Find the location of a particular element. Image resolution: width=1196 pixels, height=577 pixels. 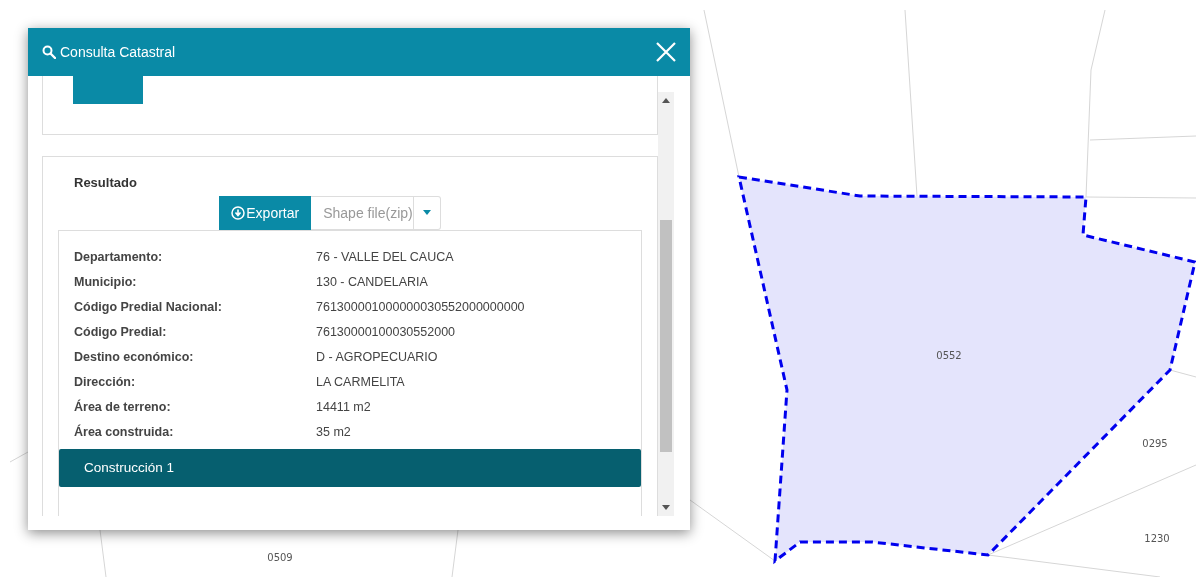

search-icon is located at coordinates (49, 52).